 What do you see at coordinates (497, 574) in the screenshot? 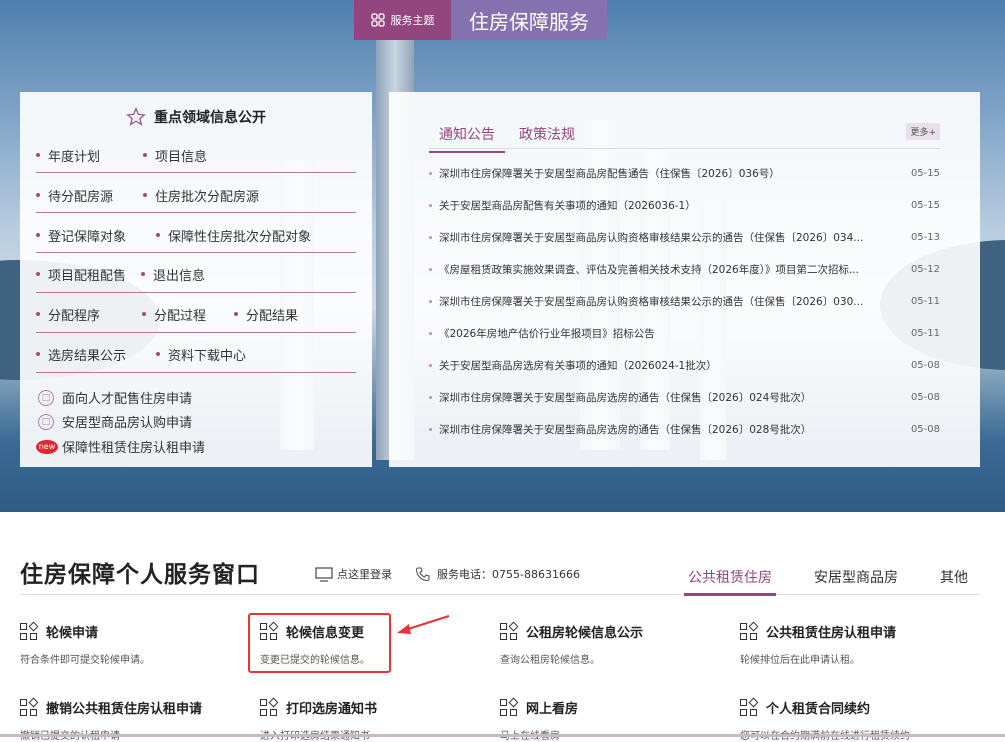
I see `service-phone: 服务电话：0755-88631666` at bounding box center [497, 574].